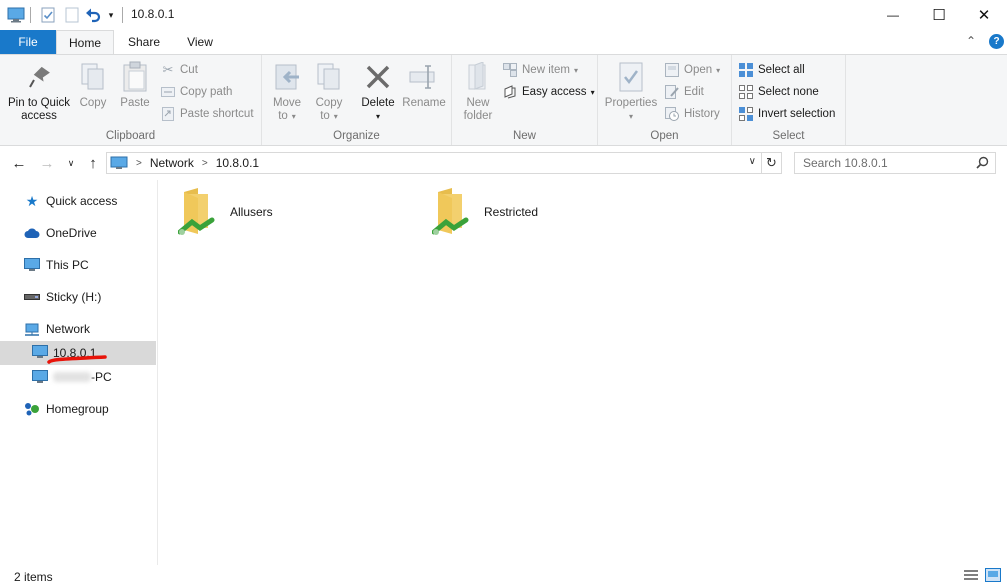 The width and height of the screenshot is (1007, 587). I want to click on list-item: Restricted, so click(485, 212).